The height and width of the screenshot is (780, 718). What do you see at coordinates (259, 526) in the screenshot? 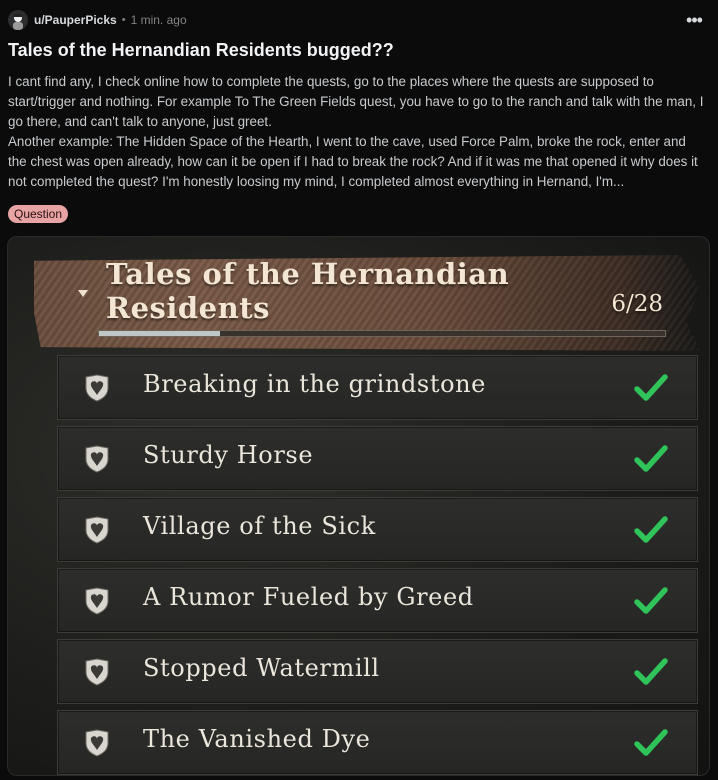
I see `quest-name: Village of the Sick` at bounding box center [259, 526].